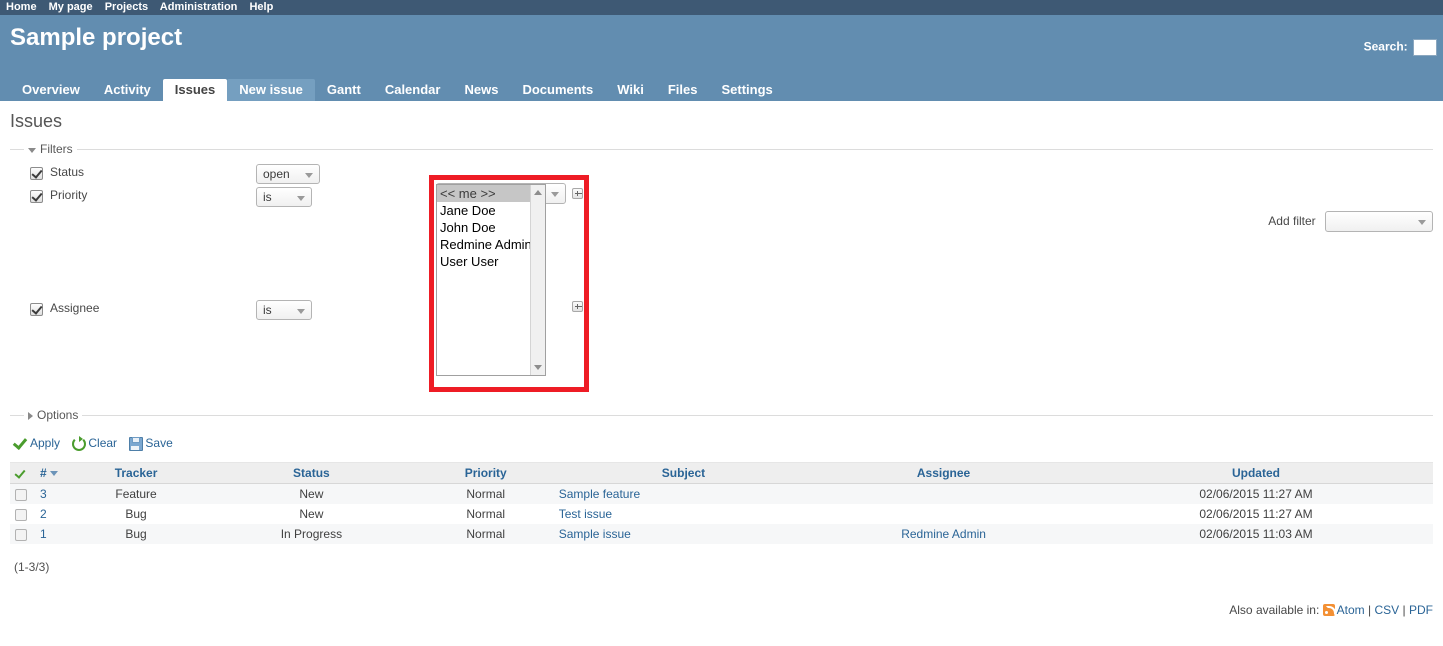  What do you see at coordinates (1255, 473) in the screenshot?
I see `column-header-updated: Updated` at bounding box center [1255, 473].